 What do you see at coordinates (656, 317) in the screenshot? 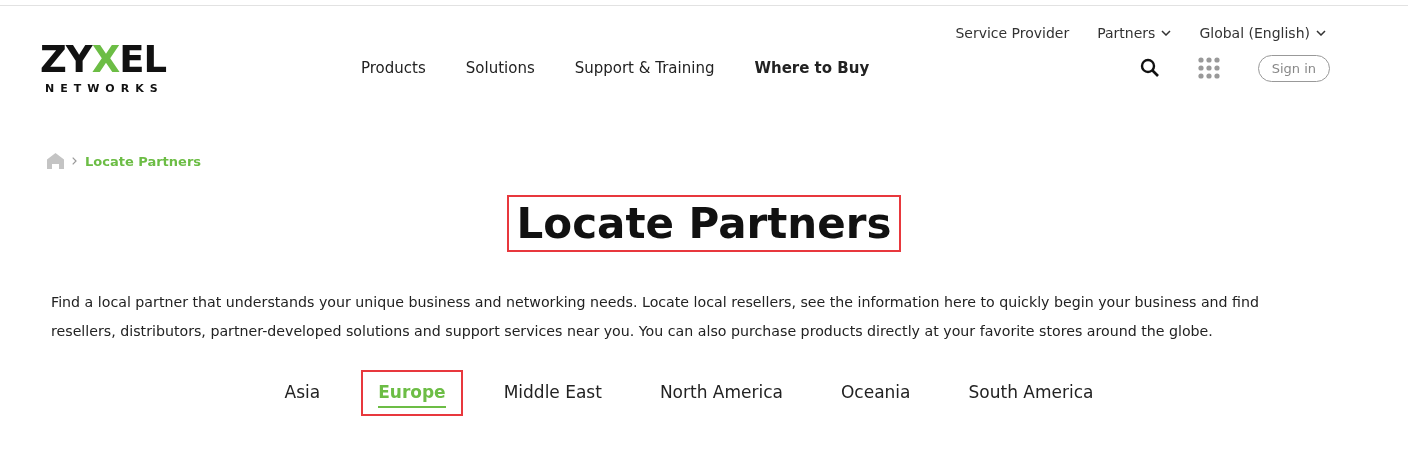
I see `intro-paragraph: Find a local partner that understands your unique business and networking needs. Locate local resellers, see the information here to quickly begin your business and find resellers, distributors, partner-developed solutions and support services near you. You can also purchase products directly at your favorite stores around the globe.` at bounding box center [656, 317].